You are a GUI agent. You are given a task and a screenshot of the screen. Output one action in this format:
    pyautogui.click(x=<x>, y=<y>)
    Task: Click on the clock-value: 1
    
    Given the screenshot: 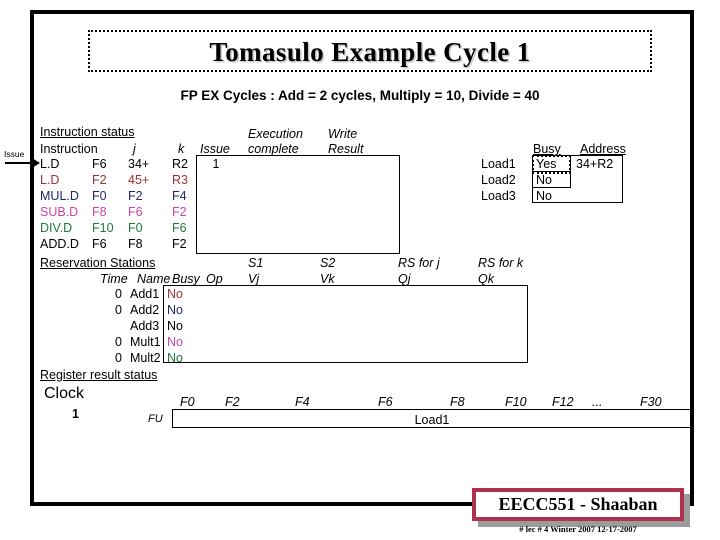 What is the action you would take?
    pyautogui.click(x=75, y=414)
    